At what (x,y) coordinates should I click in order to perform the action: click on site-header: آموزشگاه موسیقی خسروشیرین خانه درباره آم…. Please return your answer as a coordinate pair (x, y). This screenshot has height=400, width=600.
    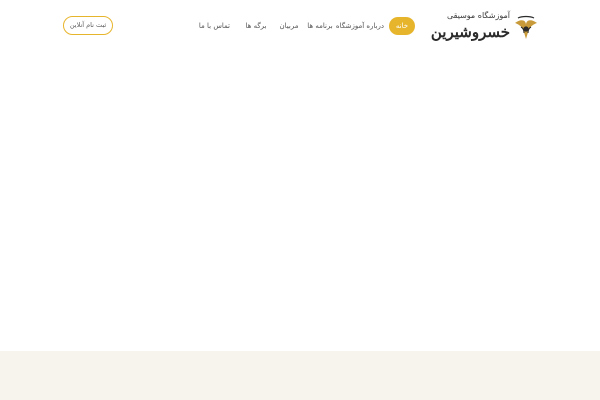
    Looking at the image, I should click on (300, 26).